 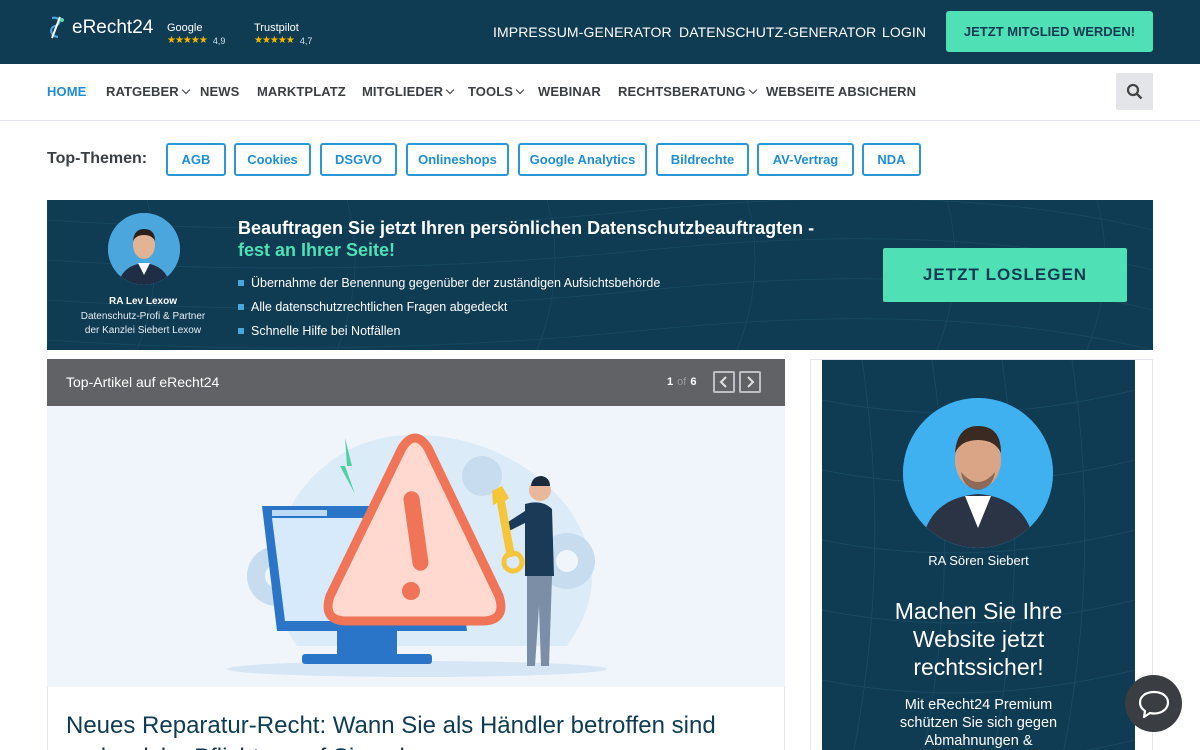 I want to click on nav-label: RATGEBER, so click(x=142, y=91).